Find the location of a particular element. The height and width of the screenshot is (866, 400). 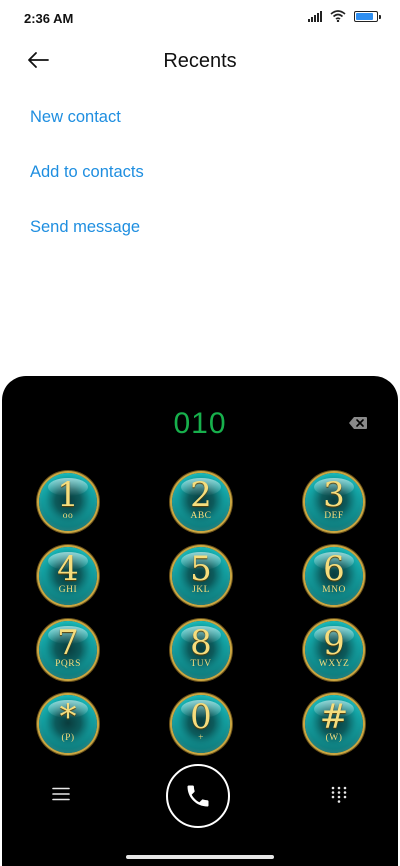

key-letters: PQRS is located at coordinates (68, 664).